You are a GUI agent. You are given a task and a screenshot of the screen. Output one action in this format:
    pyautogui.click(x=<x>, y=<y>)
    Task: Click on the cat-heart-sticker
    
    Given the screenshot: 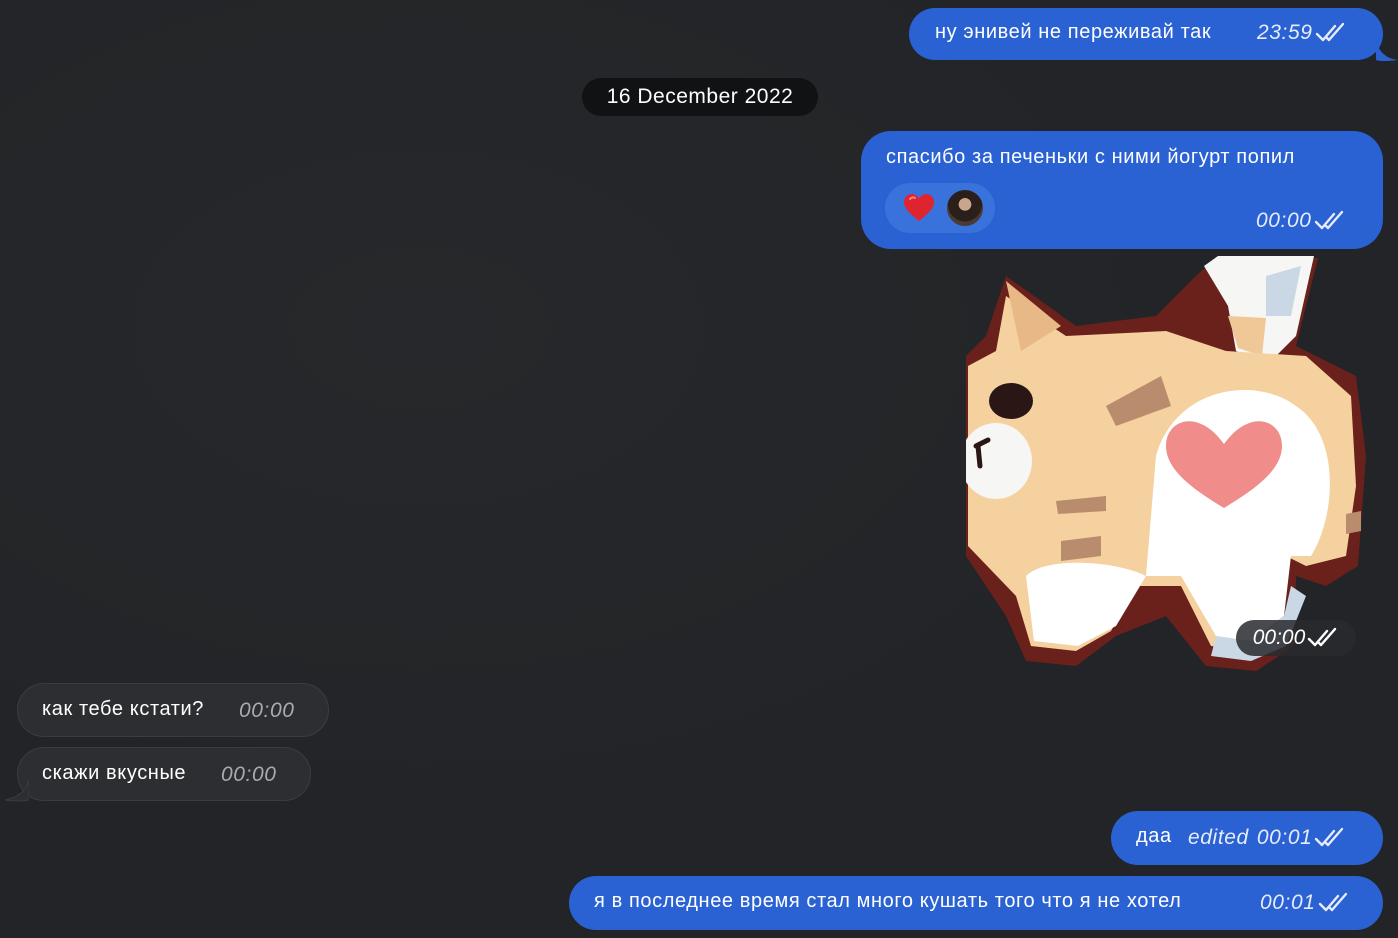 What is the action you would take?
    pyautogui.click(x=1166, y=466)
    